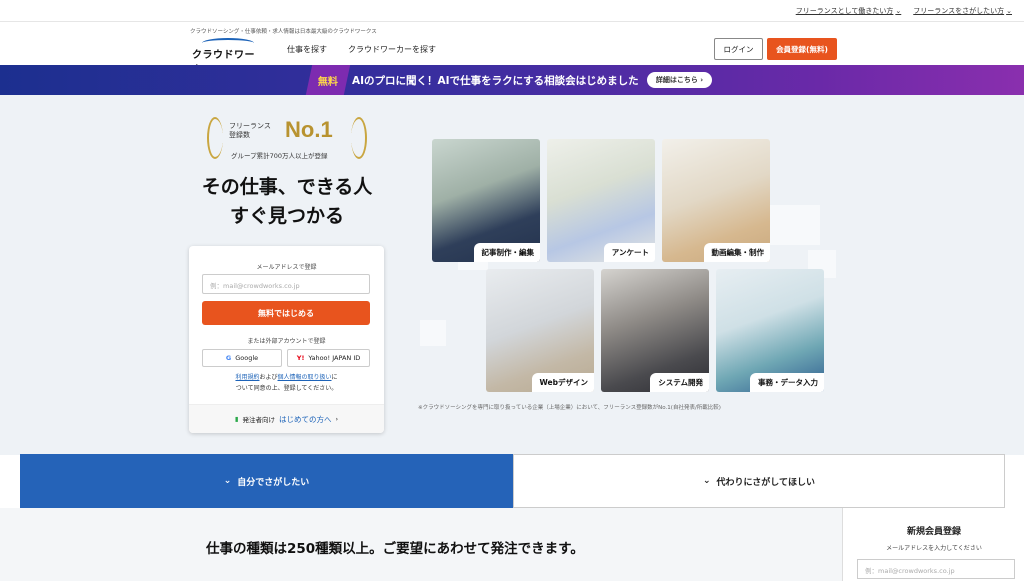  What do you see at coordinates (962, 11) in the screenshot?
I see `link-find-freelancer: フリーランスをさがしたい方 ⌄` at bounding box center [962, 11].